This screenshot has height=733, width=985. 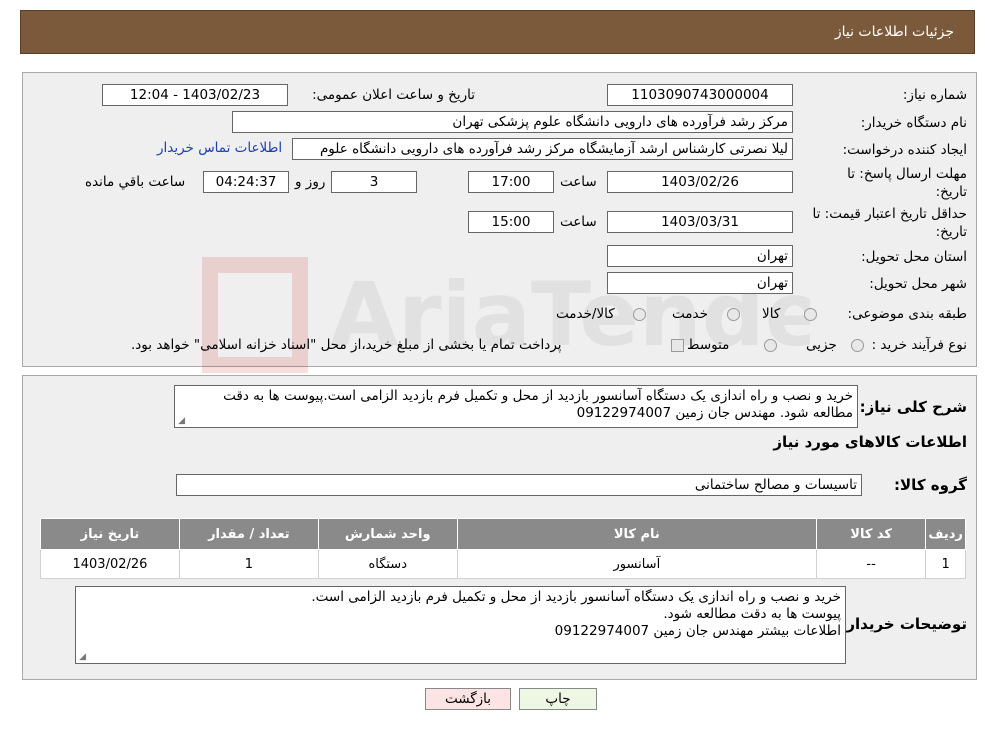 I want to click on need-number-label: شماره نیاز:, so click(x=934, y=95).